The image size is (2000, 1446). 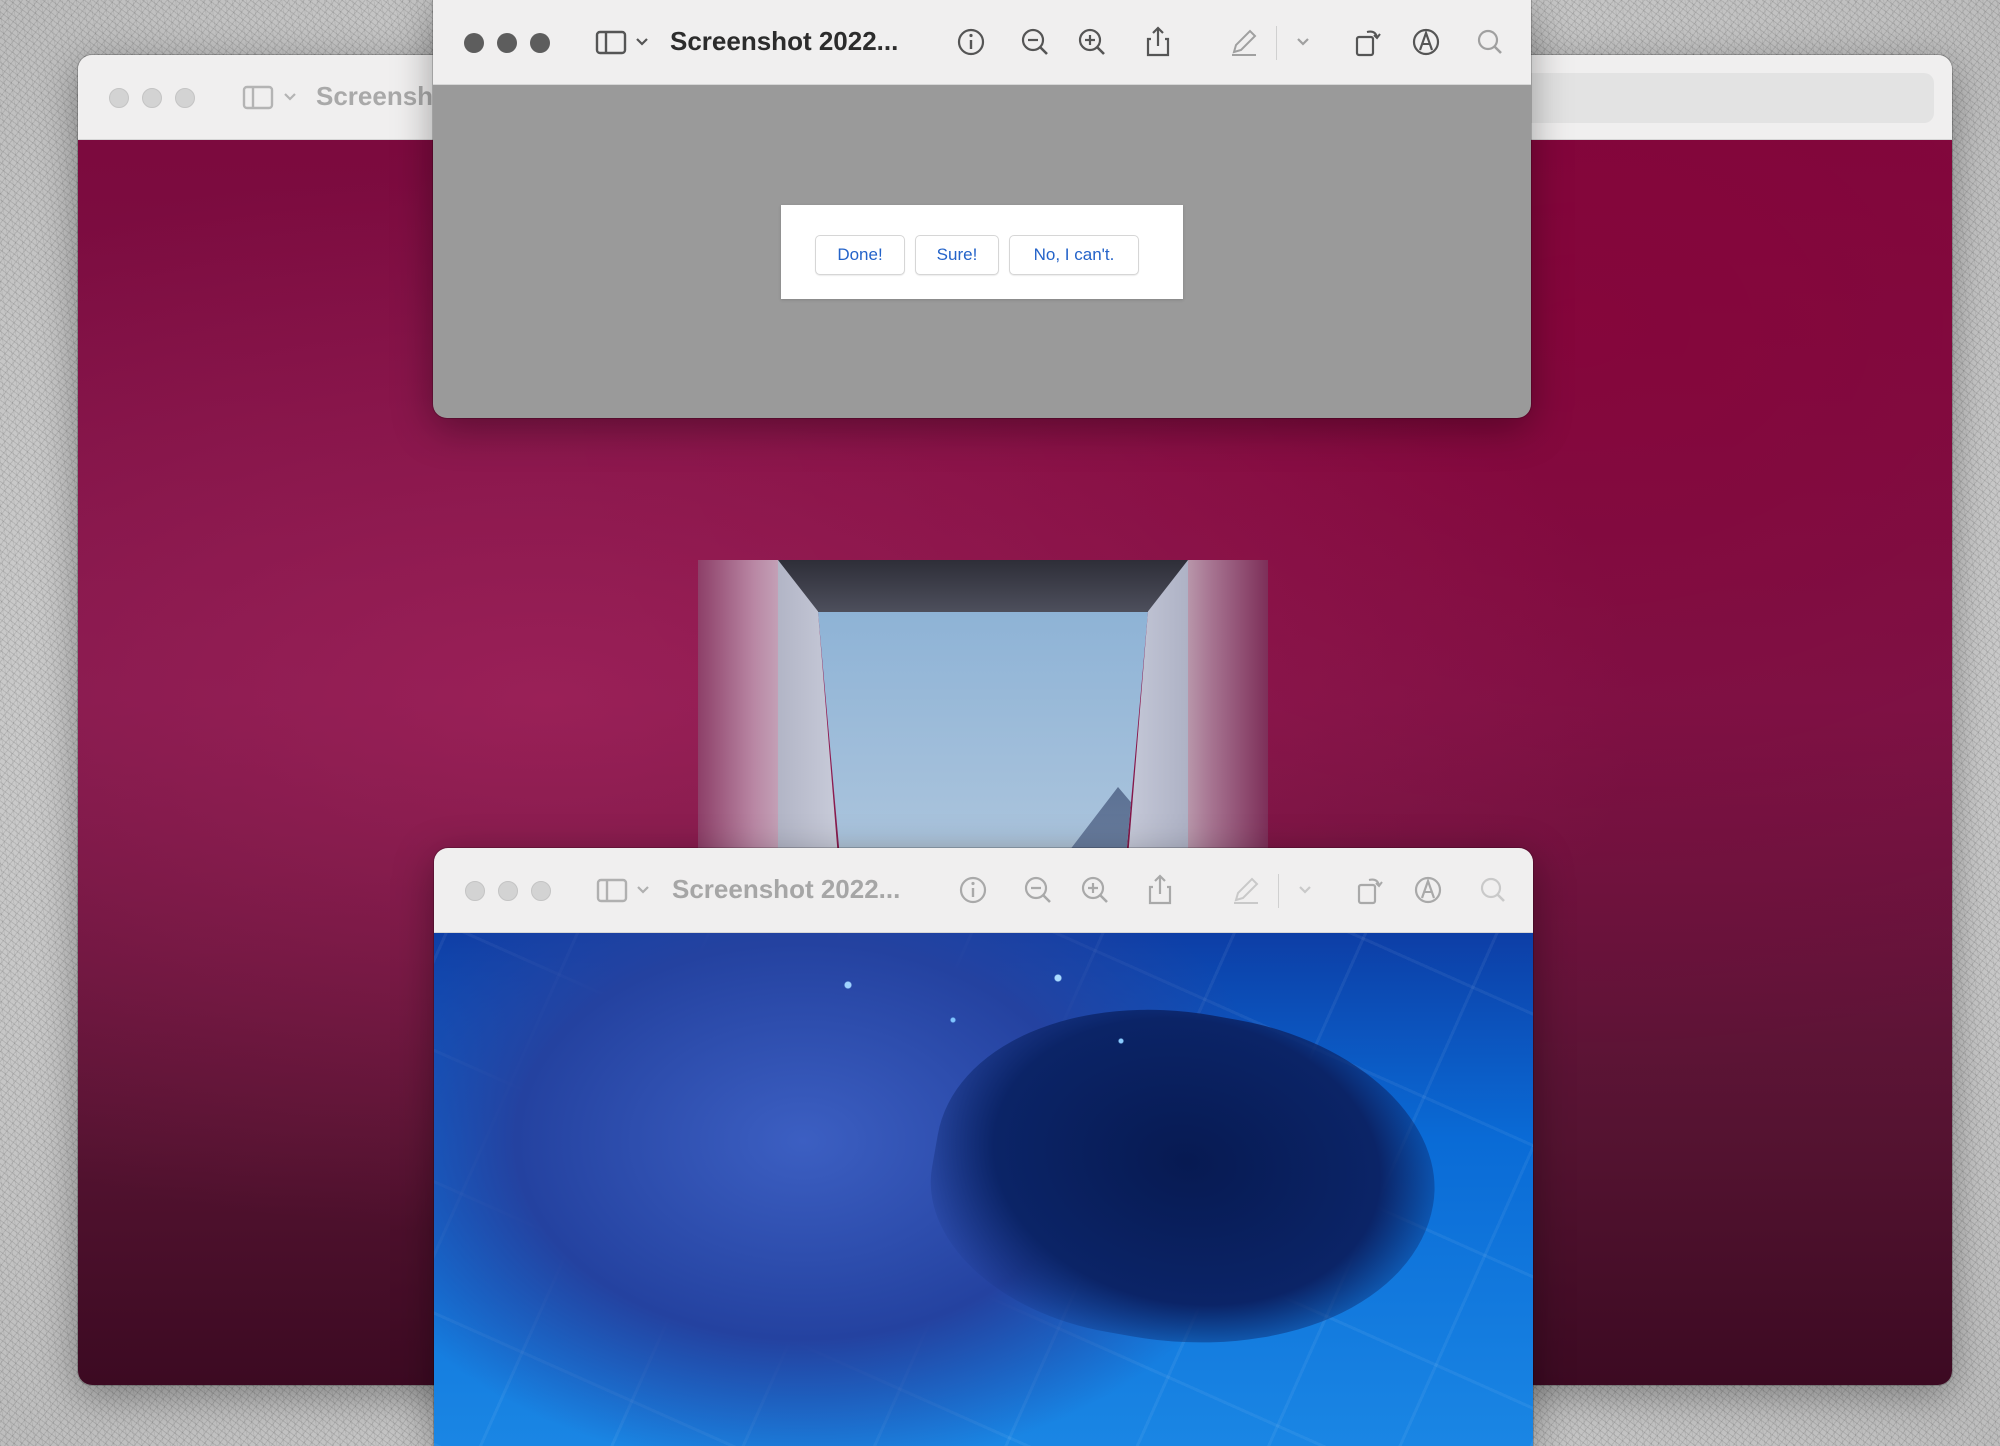 I want to click on image-canvas: Done! Sure! No, I can't., so click(x=982, y=251).